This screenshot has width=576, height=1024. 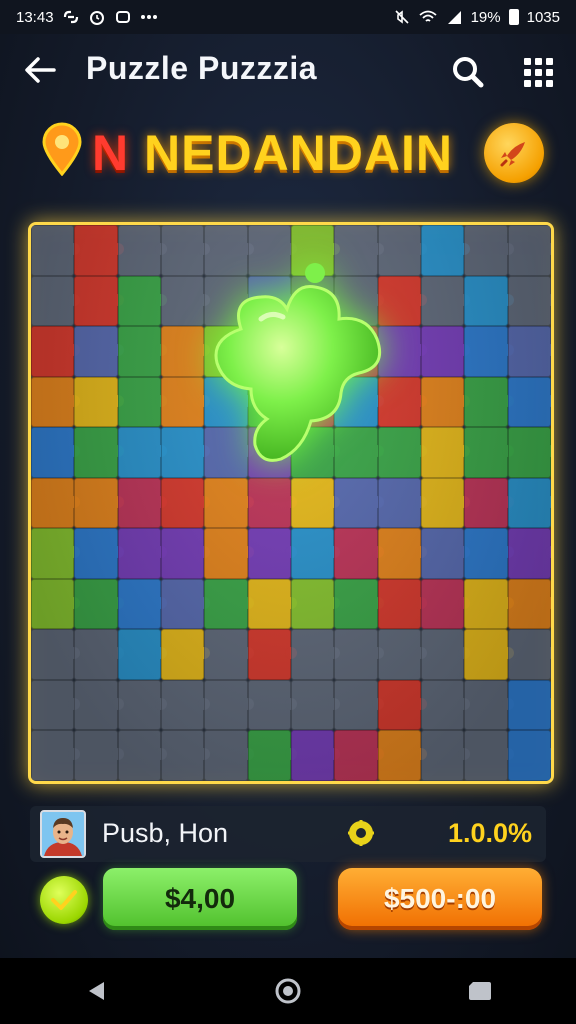 I want to click on nav-home-button, so click(x=288, y=991).